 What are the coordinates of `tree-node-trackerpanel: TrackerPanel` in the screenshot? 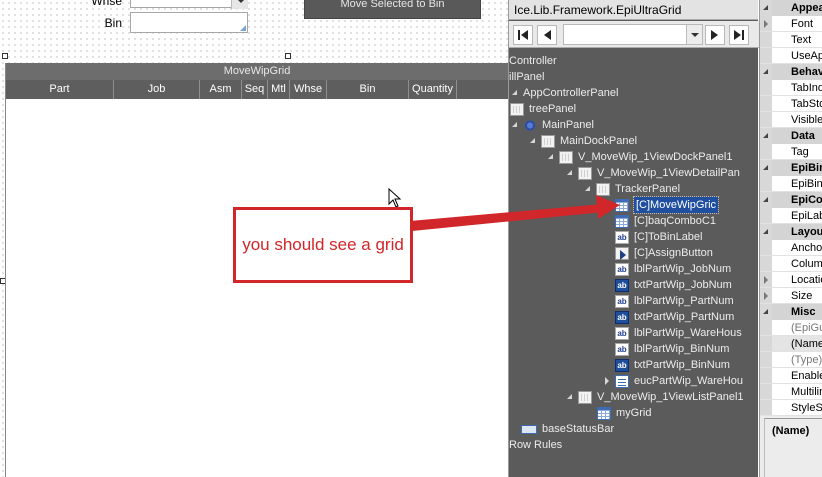 It's located at (631, 189).